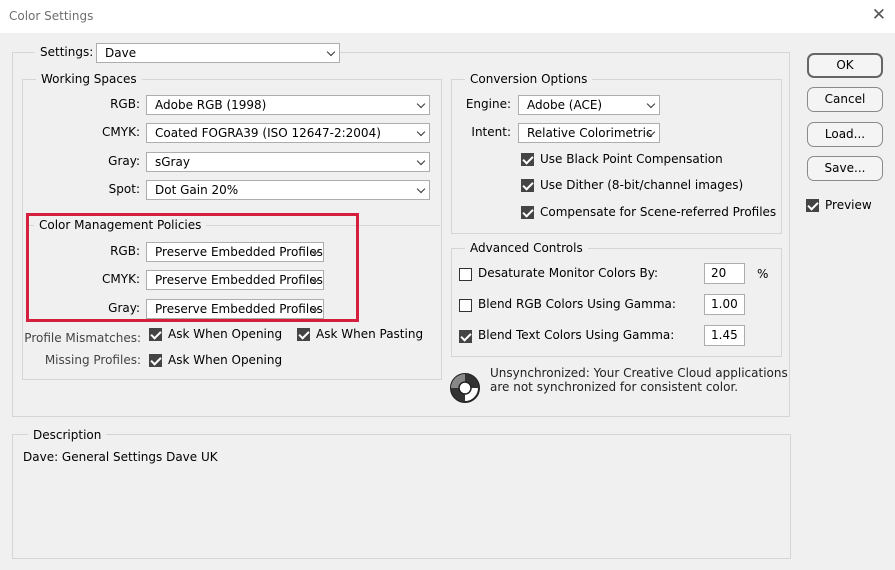 The height and width of the screenshot is (570, 895). I want to click on preview-checkbox, so click(812, 205).